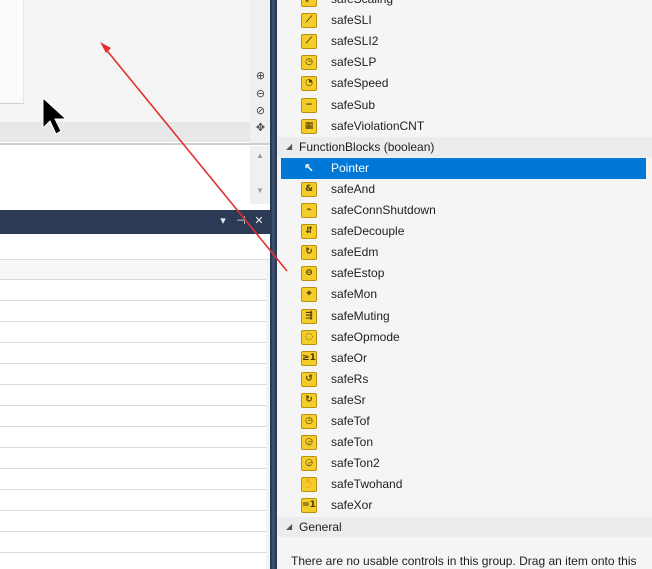 Image resolution: width=652 pixels, height=569 pixels. What do you see at coordinates (463, 5) in the screenshot?
I see `toolbox-item-safescaling: ⤢ safeScaling` at bounding box center [463, 5].